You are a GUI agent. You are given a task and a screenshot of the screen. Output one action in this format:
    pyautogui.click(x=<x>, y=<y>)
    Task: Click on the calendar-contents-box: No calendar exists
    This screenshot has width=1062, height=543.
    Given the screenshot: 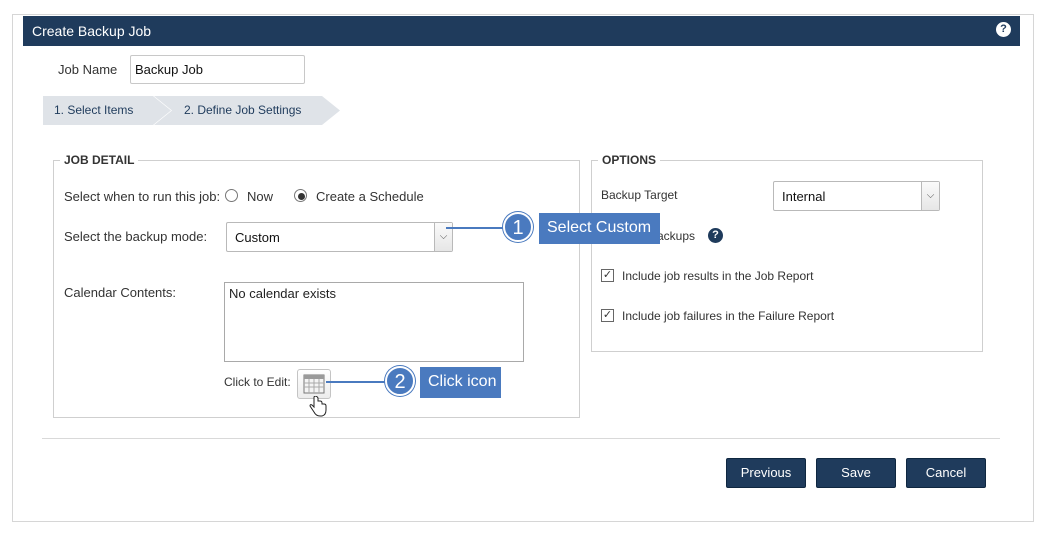 What is the action you would take?
    pyautogui.click(x=374, y=322)
    